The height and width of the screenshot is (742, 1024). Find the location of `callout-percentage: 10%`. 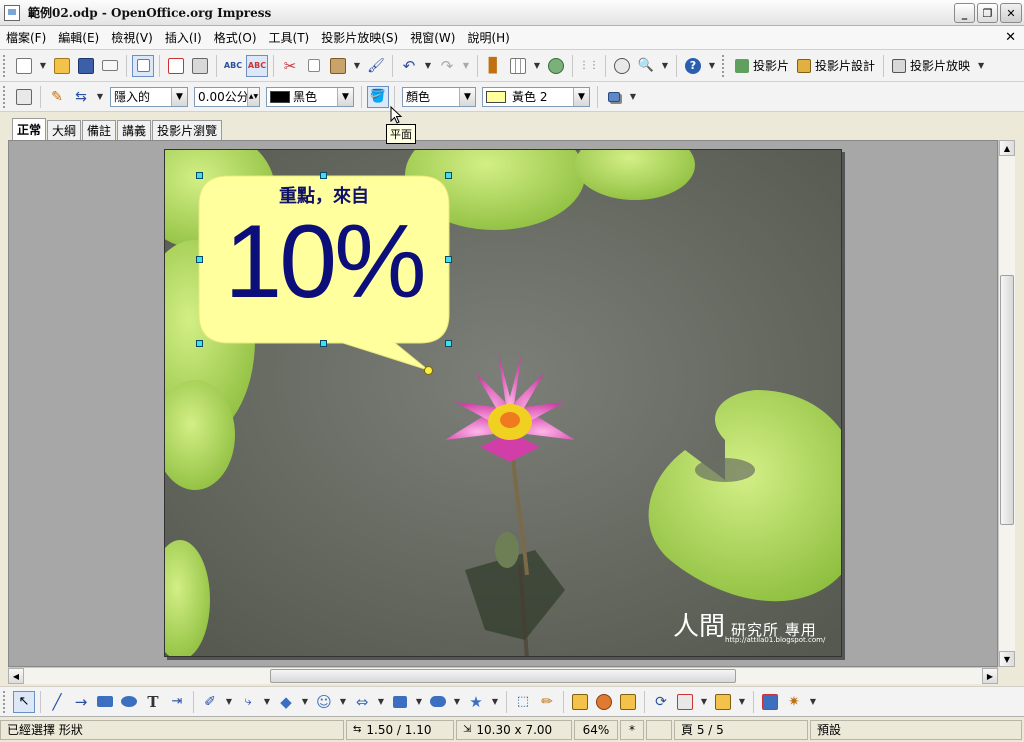

callout-percentage: 10% is located at coordinates (324, 262).